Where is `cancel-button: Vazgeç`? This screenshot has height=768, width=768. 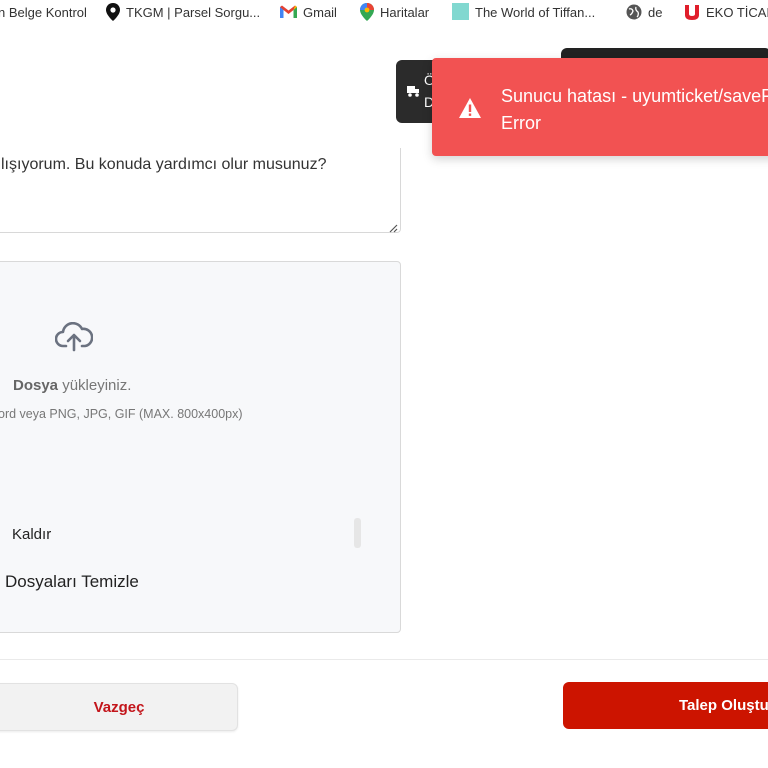
cancel-button: Vazgeç is located at coordinates (119, 707).